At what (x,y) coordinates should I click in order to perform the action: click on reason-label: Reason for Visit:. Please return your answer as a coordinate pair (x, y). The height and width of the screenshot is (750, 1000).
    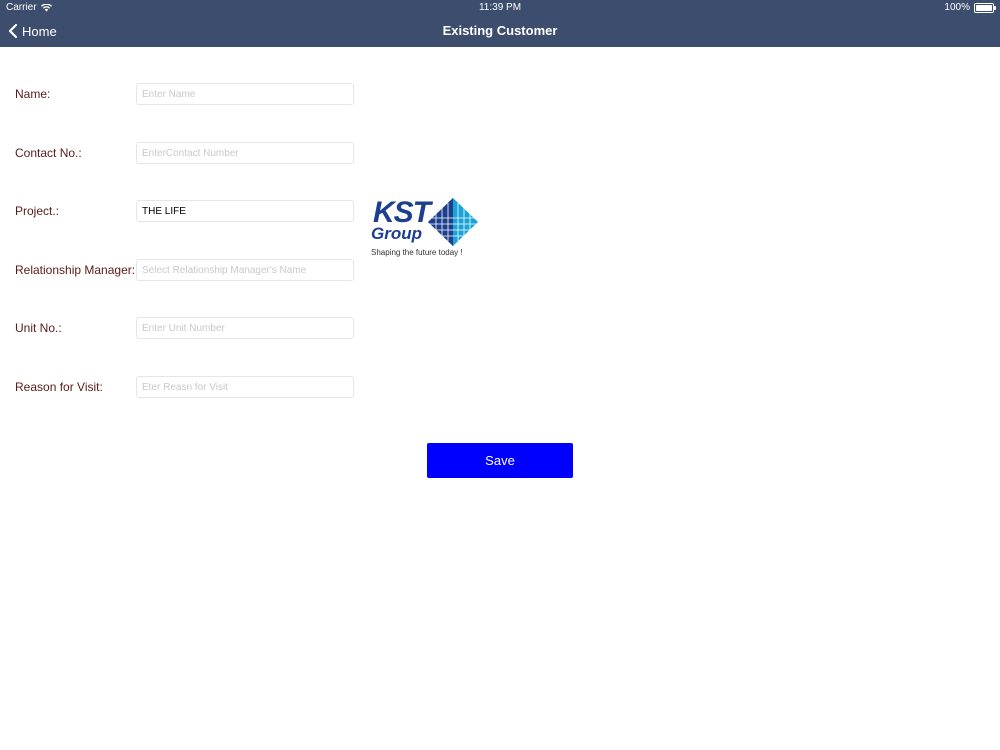
    Looking at the image, I should click on (59, 387).